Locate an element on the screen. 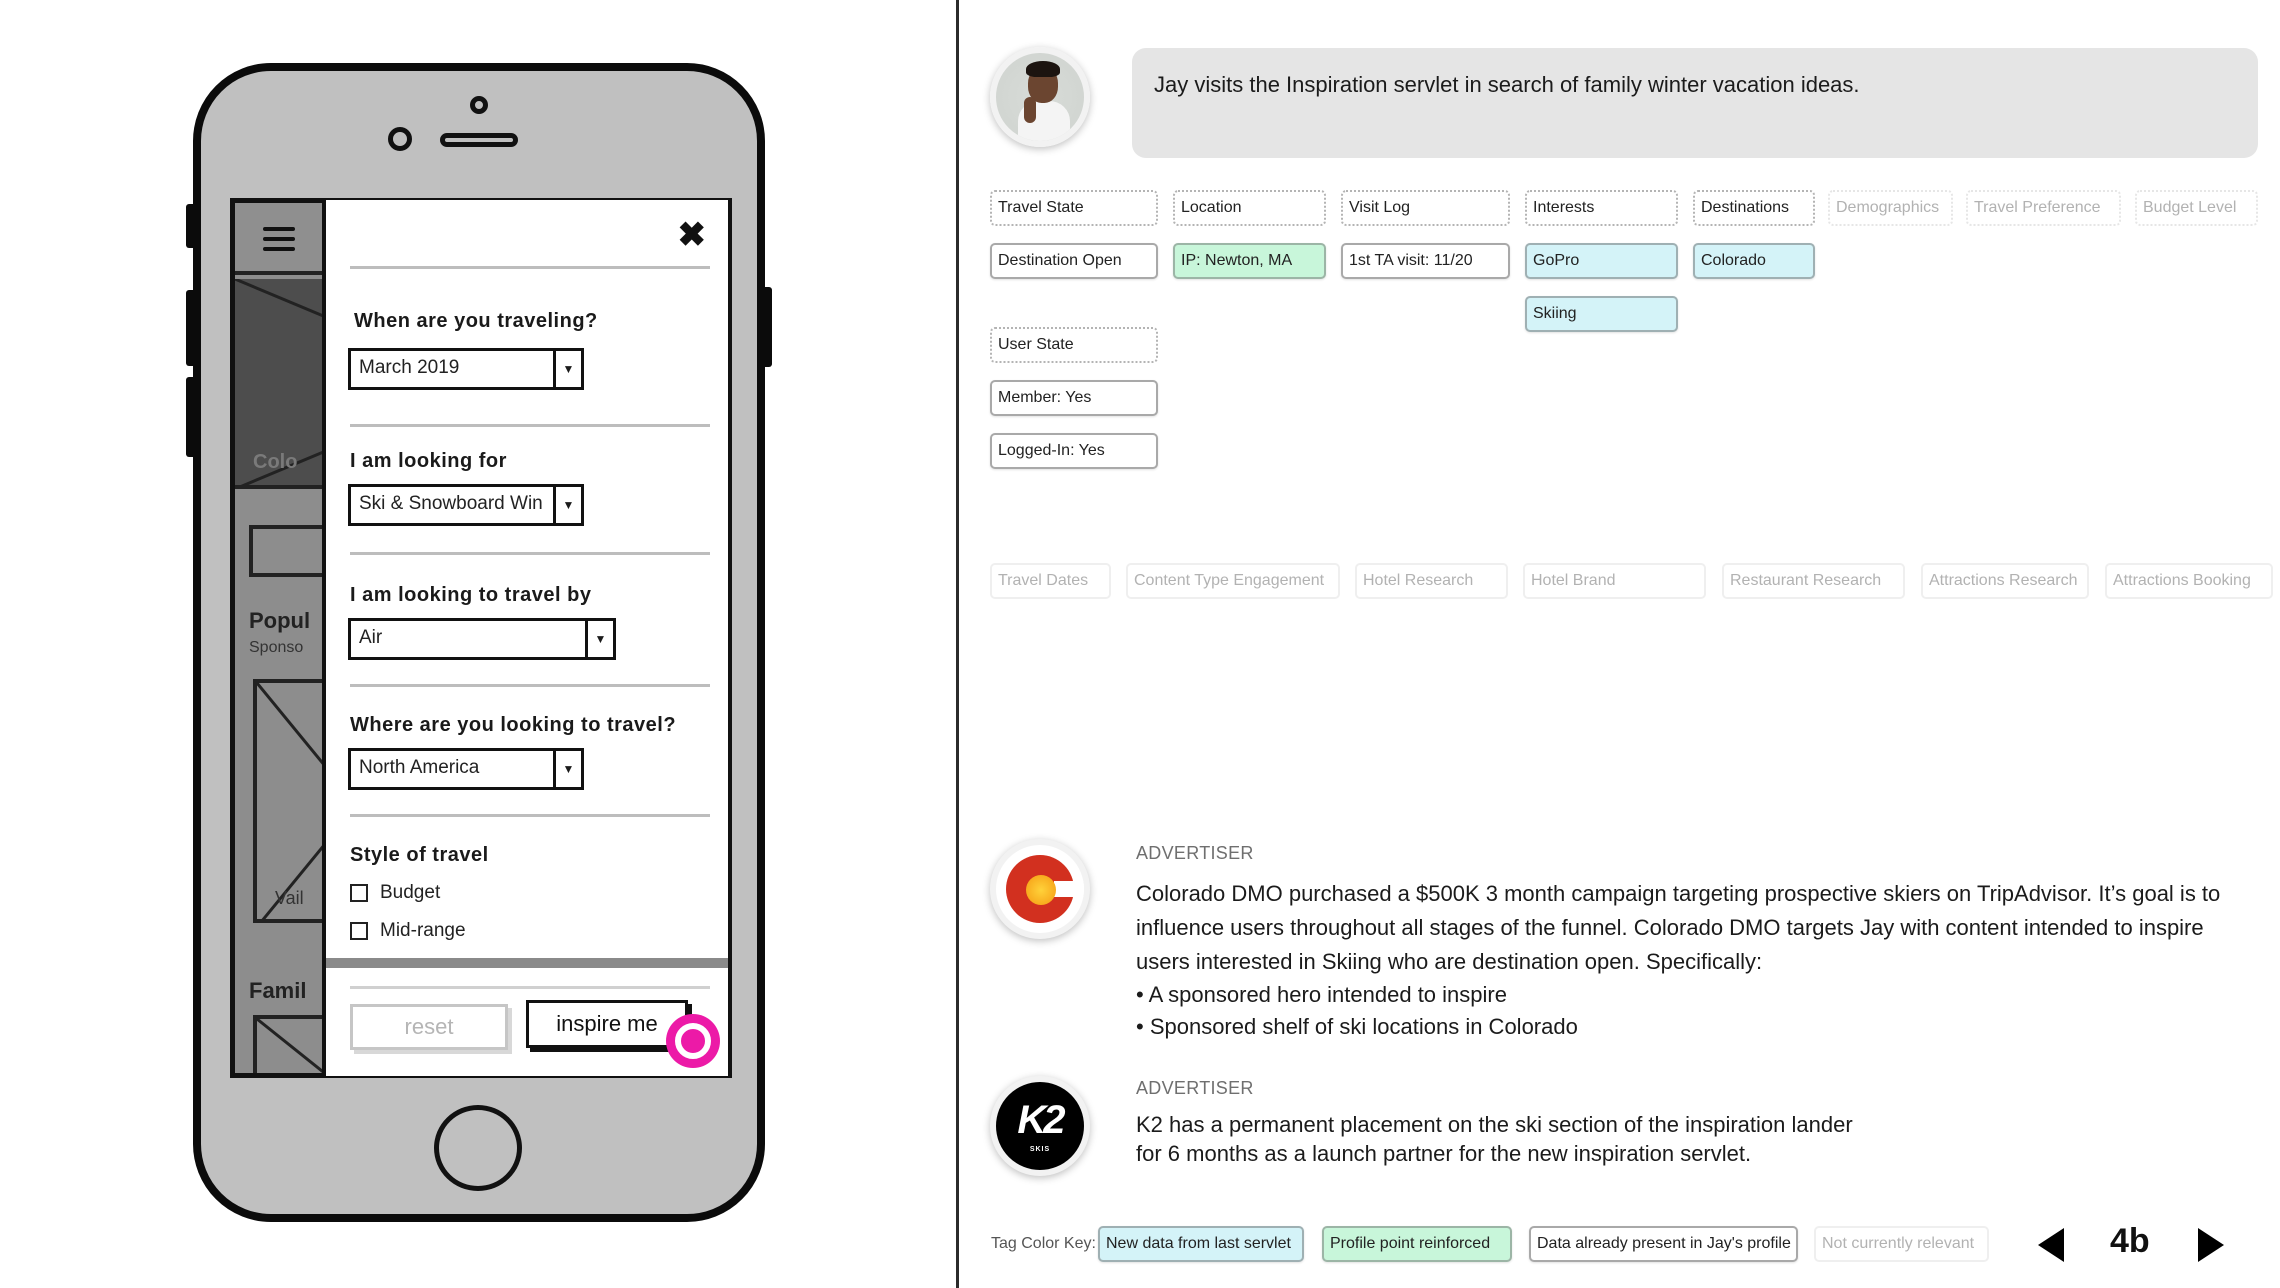  tag-header-interests: Interests is located at coordinates (1601, 208).